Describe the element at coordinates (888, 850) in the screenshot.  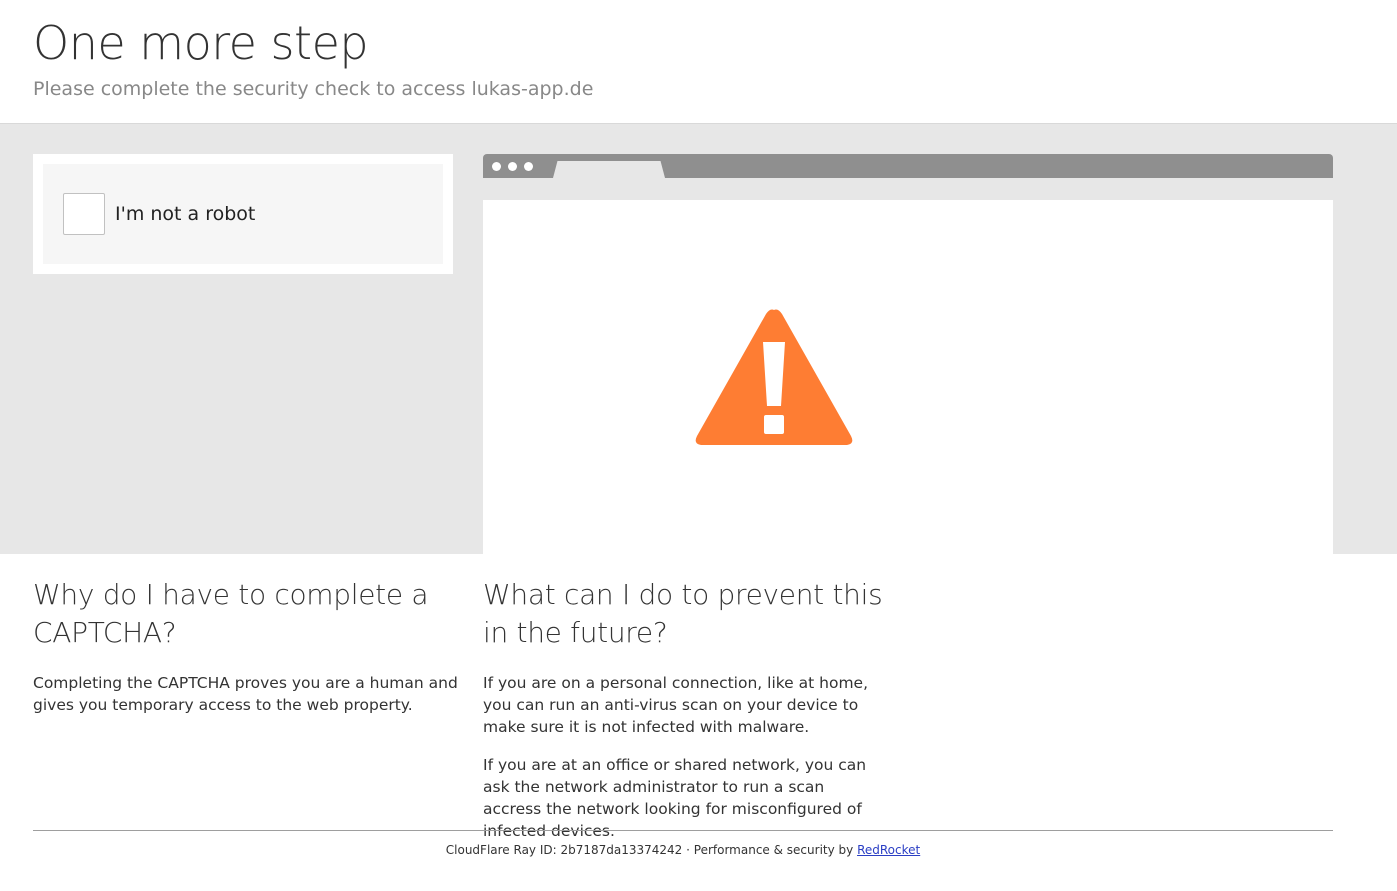
I see `redrocket-link: RedRocket` at that location.